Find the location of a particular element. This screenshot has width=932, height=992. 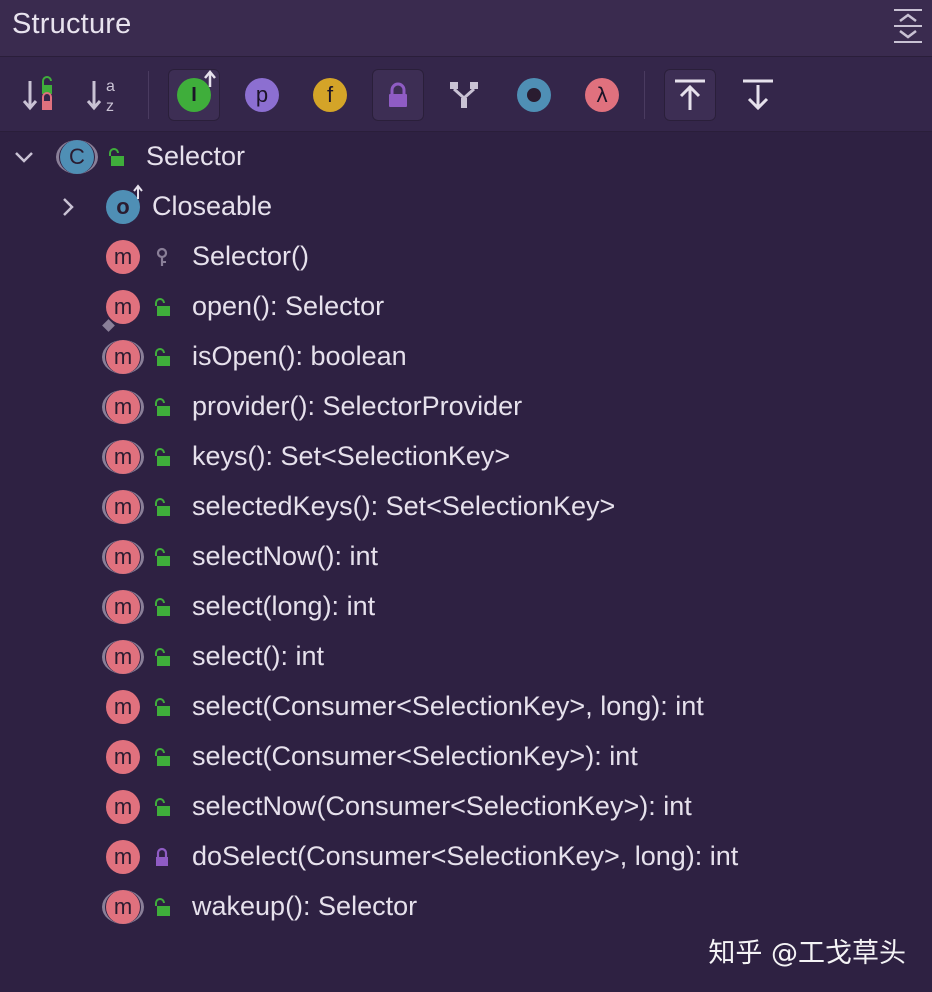

tree-label: select(): int is located at coordinates (258, 656).